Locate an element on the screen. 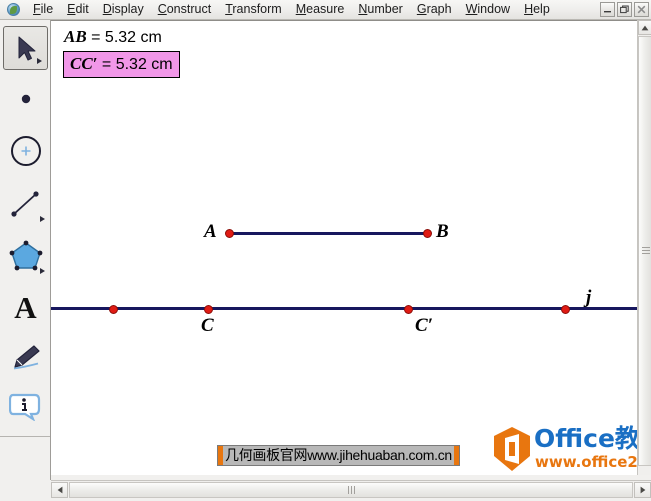  horizontal-scrollbar is located at coordinates (351, 489).